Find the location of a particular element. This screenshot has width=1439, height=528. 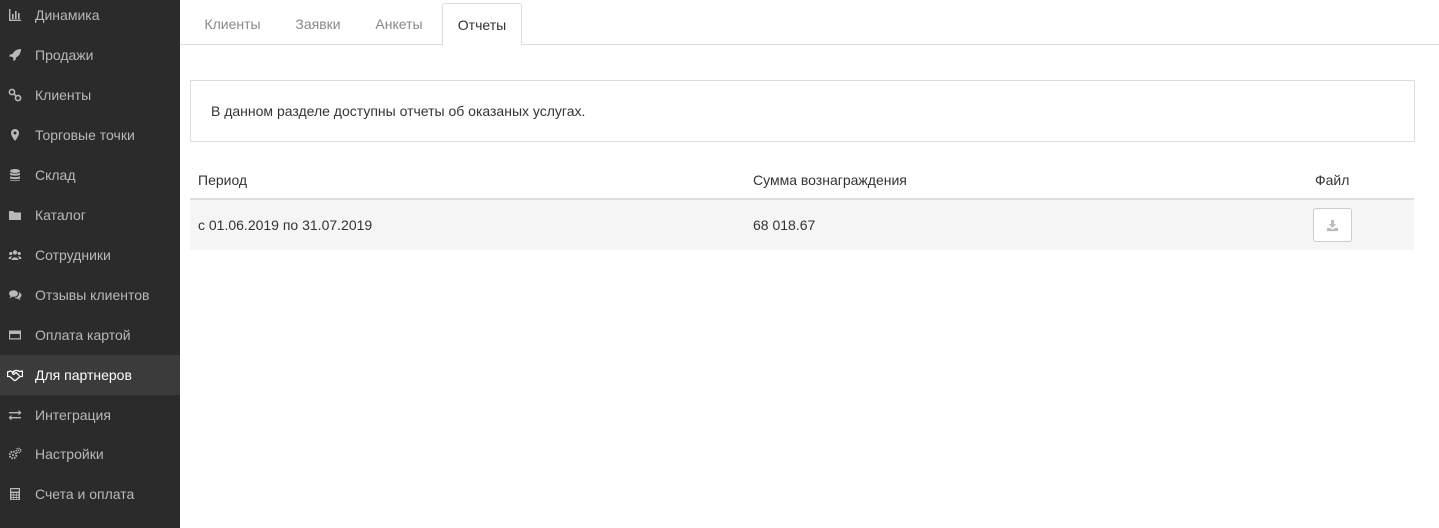

tab-label: Клиенты is located at coordinates (232, 24).